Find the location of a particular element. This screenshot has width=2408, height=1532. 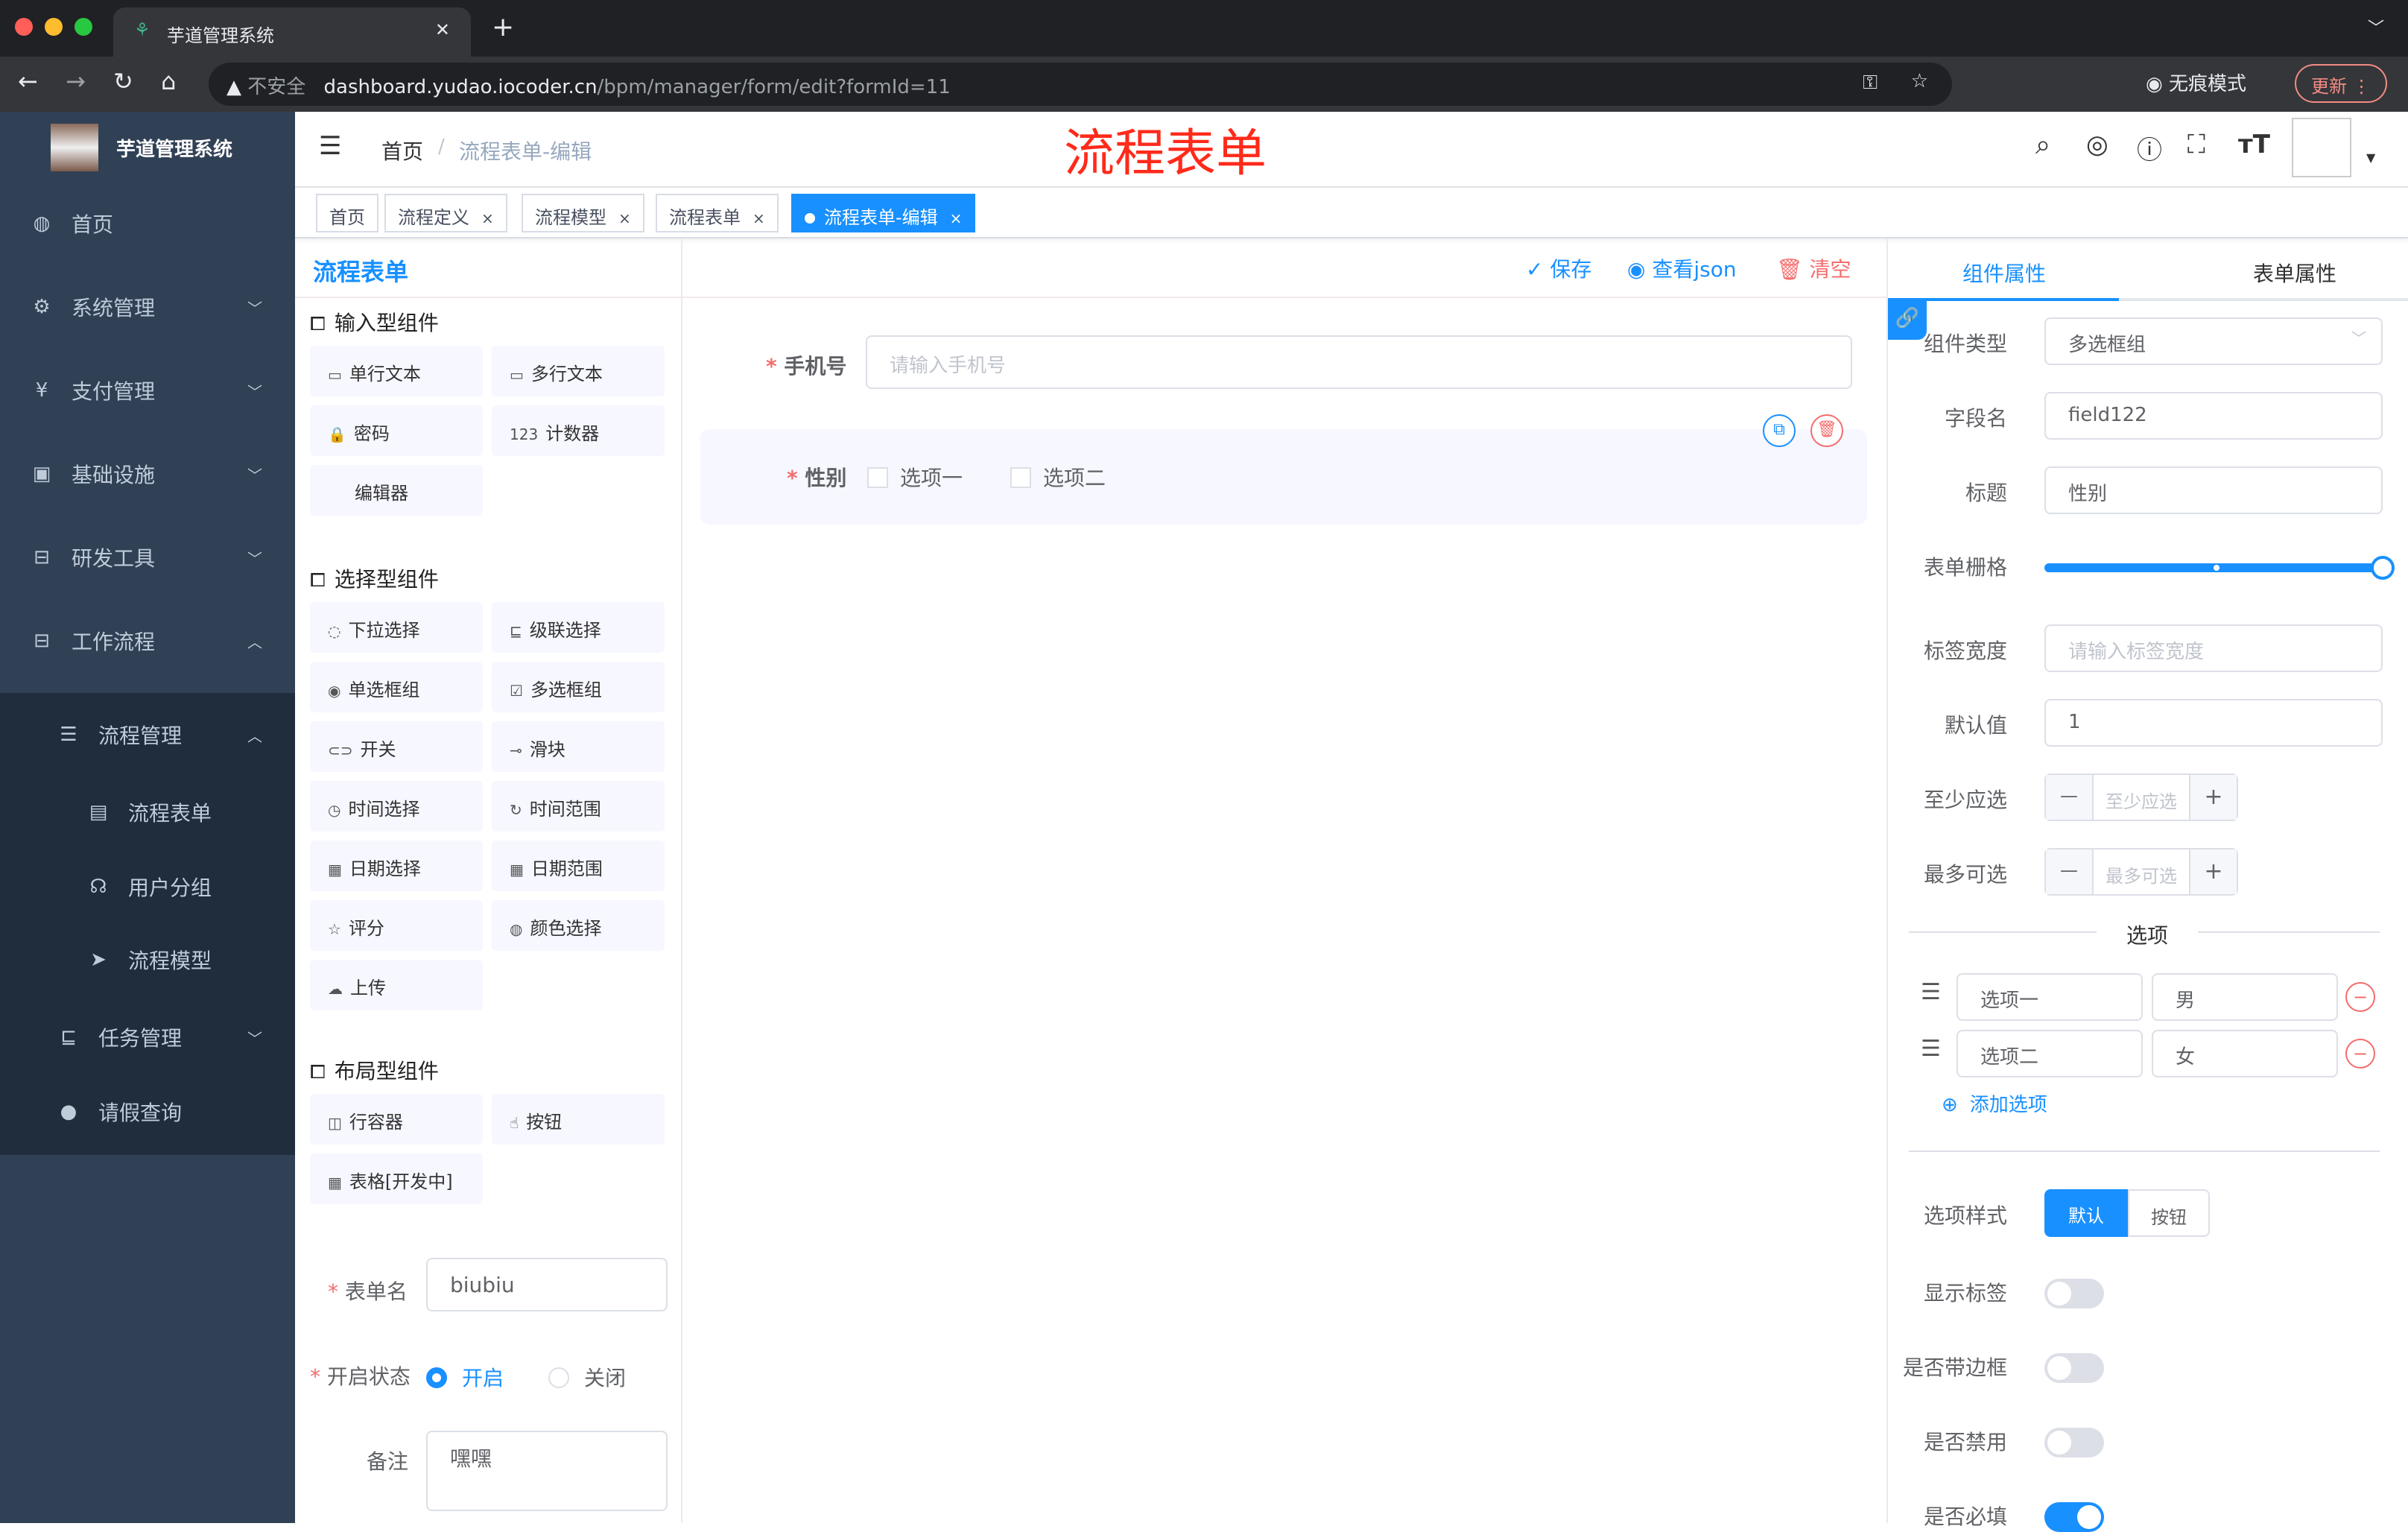

style-button-button: 按钮 is located at coordinates (2169, 1213).